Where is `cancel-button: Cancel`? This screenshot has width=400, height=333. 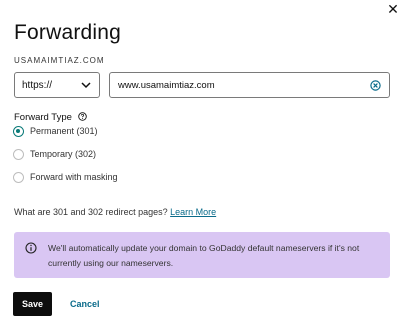
cancel-button: Cancel is located at coordinates (85, 304).